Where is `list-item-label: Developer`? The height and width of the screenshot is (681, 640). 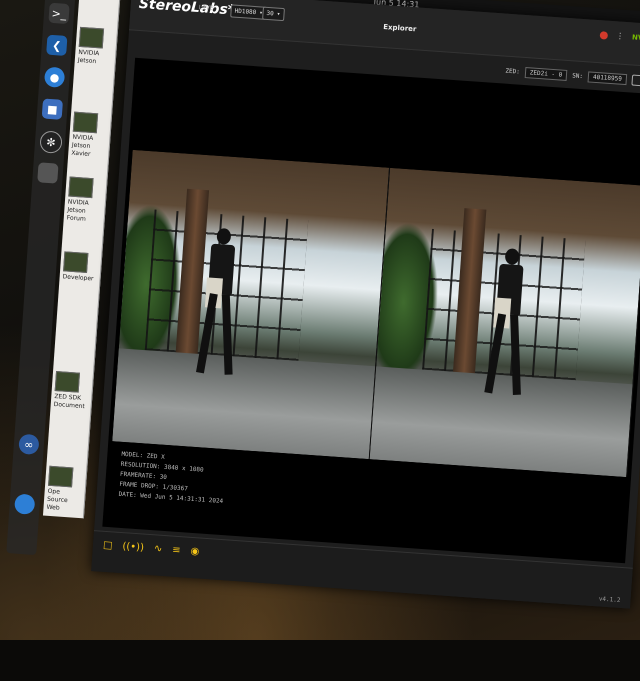
list-item-label: Developer is located at coordinates (78, 278).